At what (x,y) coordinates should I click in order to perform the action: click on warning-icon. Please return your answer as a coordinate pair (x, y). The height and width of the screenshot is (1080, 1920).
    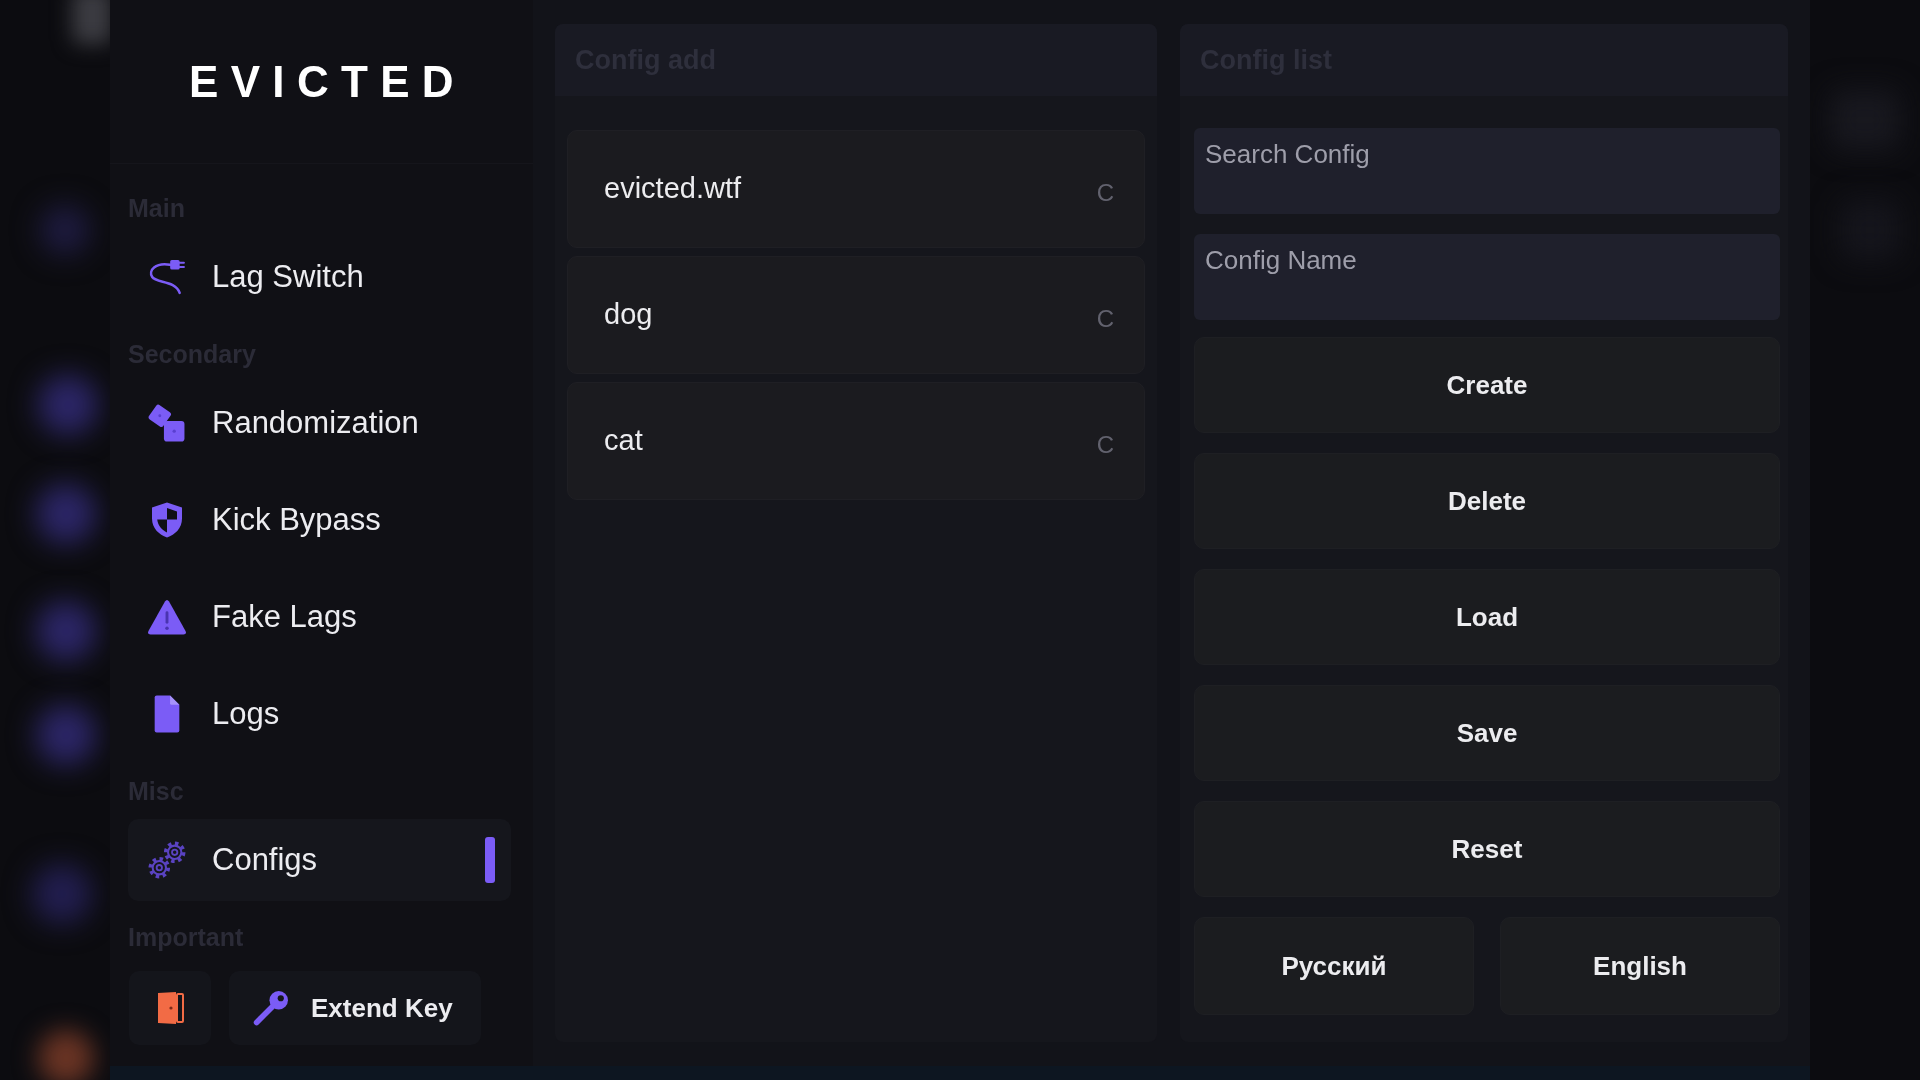
    Looking at the image, I should click on (167, 617).